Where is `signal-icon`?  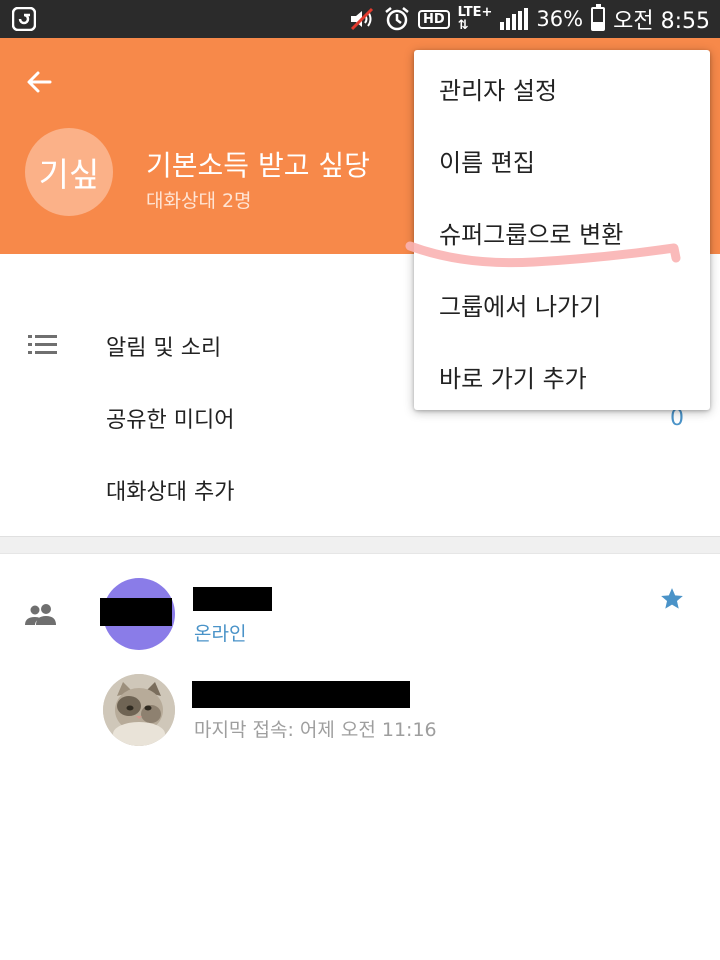
signal-icon is located at coordinates (514, 19).